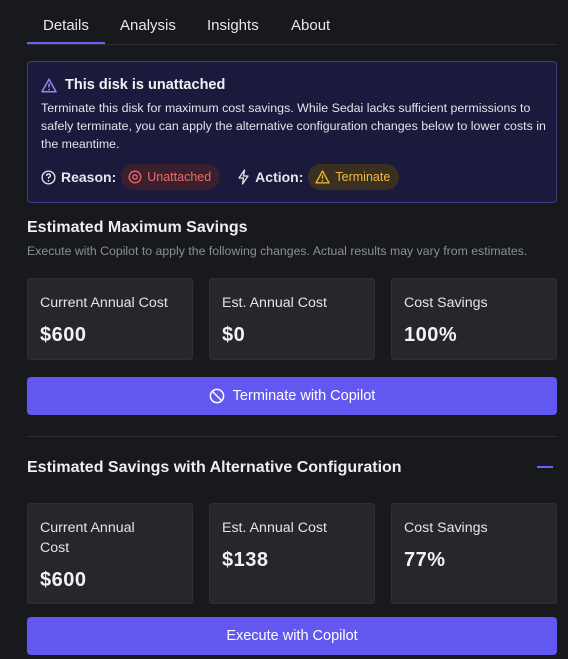 Image resolution: width=568 pixels, height=659 pixels. Describe the element at coordinates (354, 177) in the screenshot. I see `action-badge: Terminate` at that location.